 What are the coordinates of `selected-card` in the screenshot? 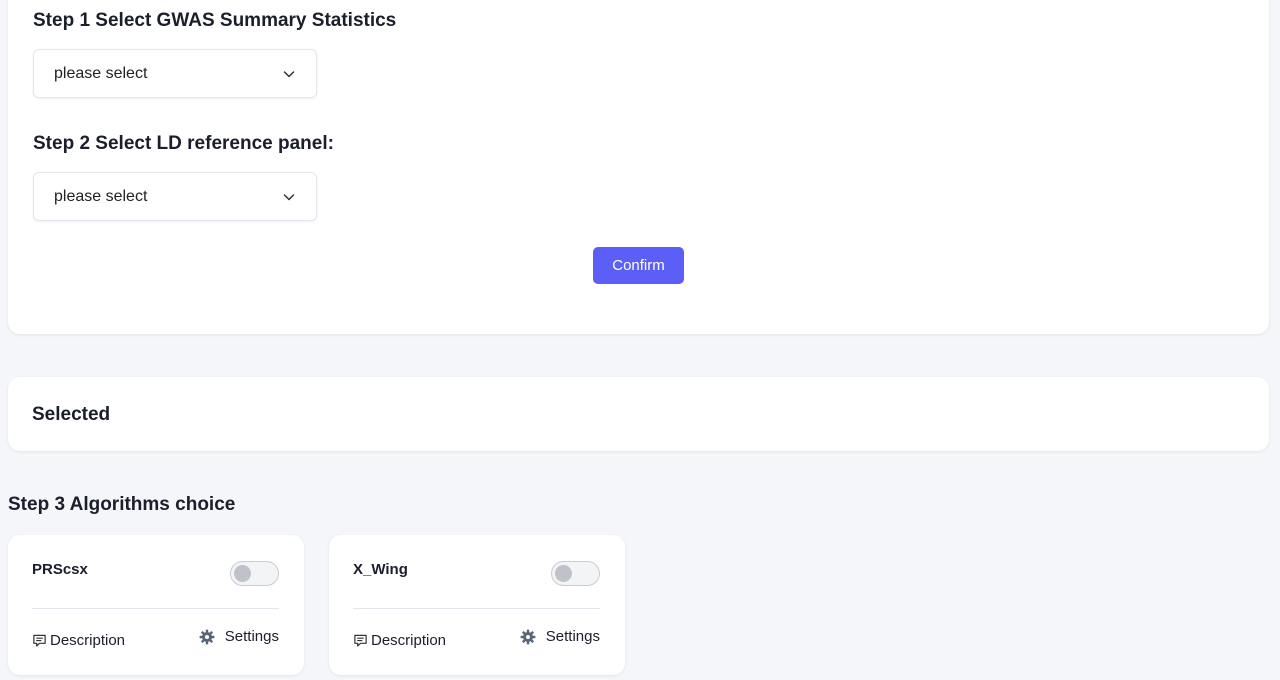 It's located at (638, 414).